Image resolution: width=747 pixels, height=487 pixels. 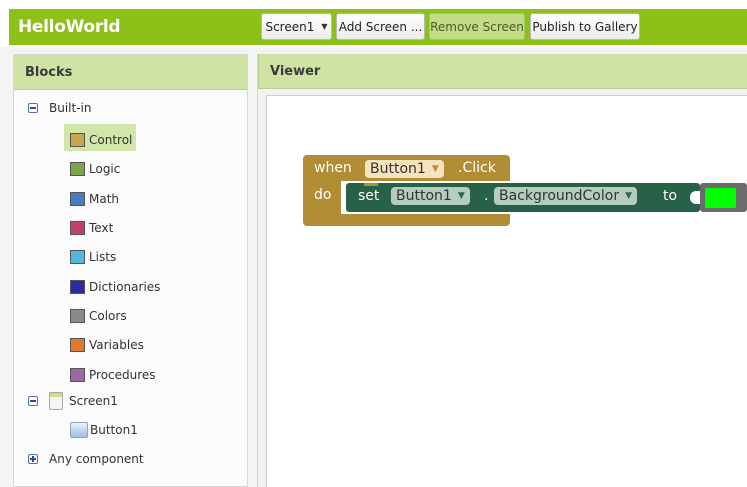 I want to click on builtin-item-label: Lists, so click(x=103, y=257).